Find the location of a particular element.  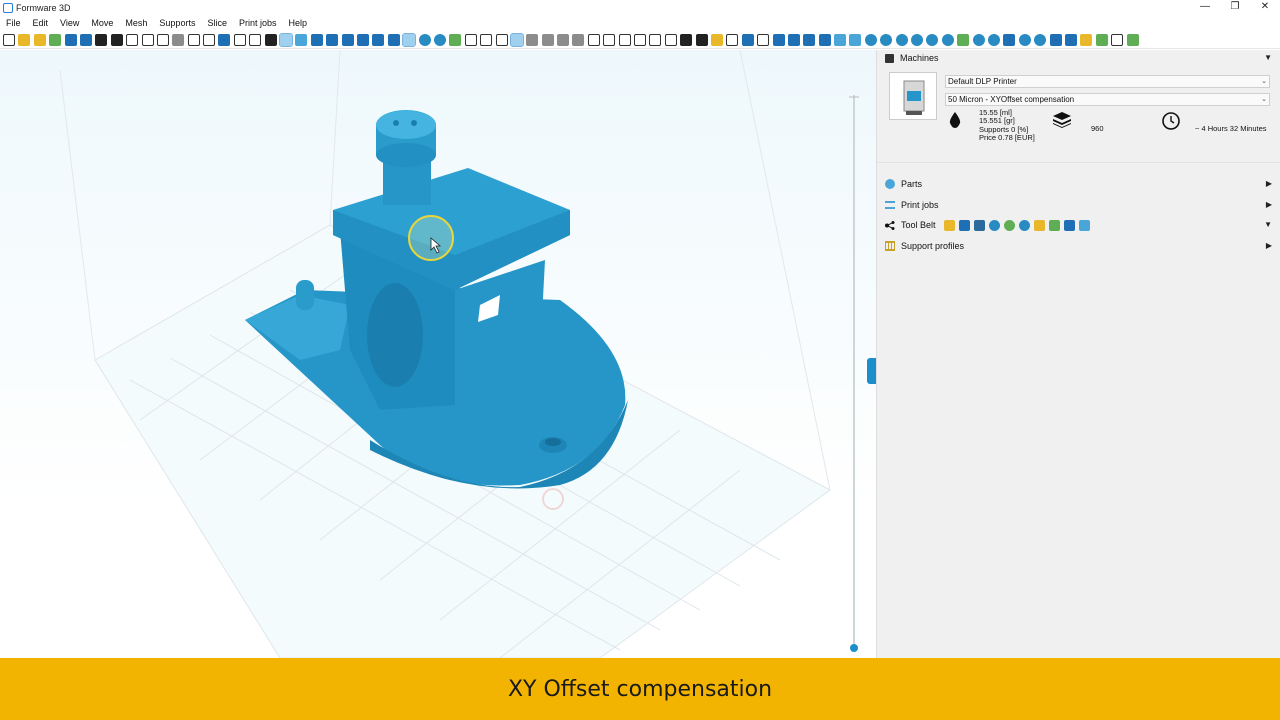

edit-icon is located at coordinates (132, 39).